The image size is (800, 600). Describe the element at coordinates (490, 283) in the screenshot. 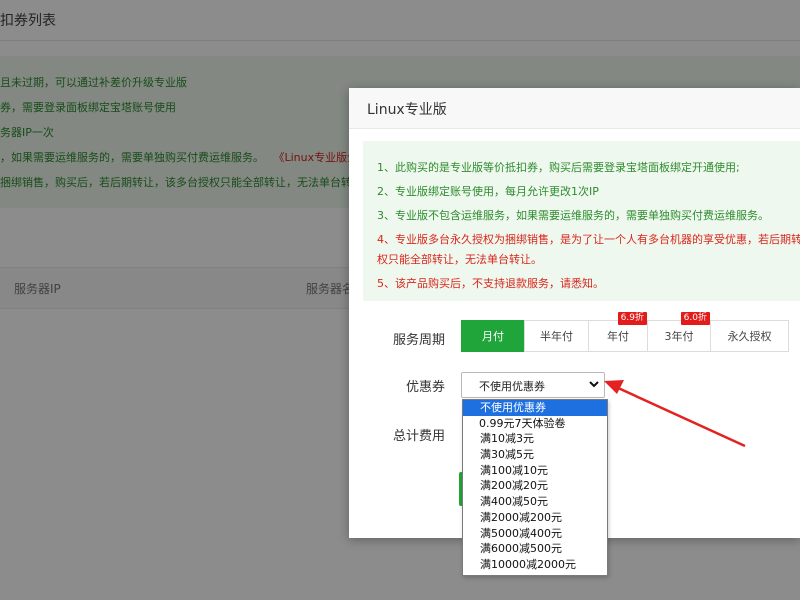

I see `notice-line-5: 5、该产品购买后，不支持退款服务，请悉知。` at that location.